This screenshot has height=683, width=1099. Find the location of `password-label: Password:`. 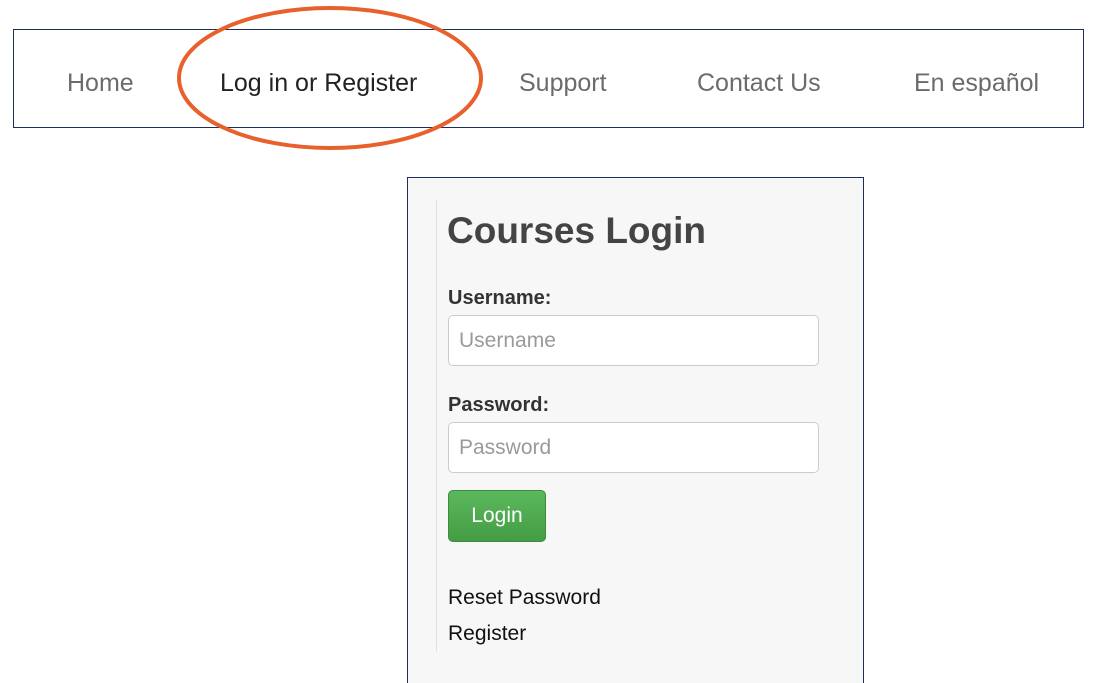

password-label: Password: is located at coordinates (499, 405).